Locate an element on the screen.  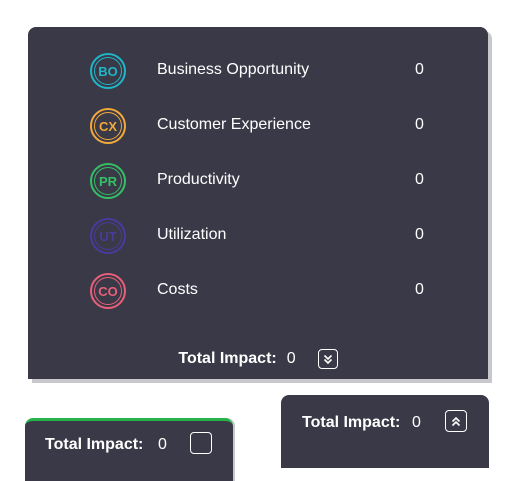
costs-badge-icon: CO is located at coordinates (108, 291).